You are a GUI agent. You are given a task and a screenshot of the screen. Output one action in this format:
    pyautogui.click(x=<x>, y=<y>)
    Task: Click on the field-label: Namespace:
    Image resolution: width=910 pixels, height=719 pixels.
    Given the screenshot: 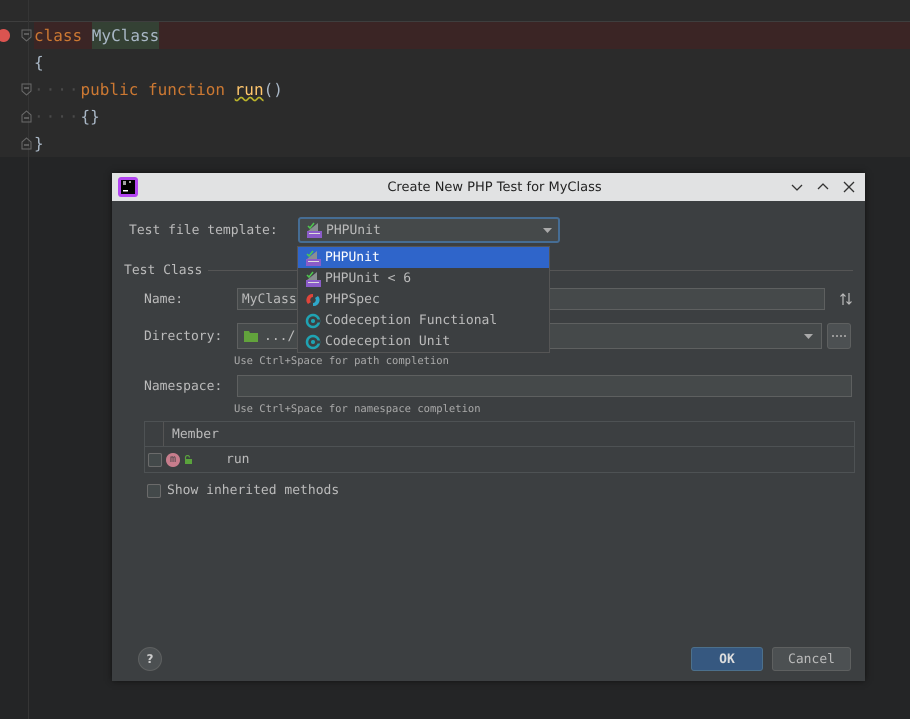 What is the action you would take?
    pyautogui.click(x=184, y=386)
    